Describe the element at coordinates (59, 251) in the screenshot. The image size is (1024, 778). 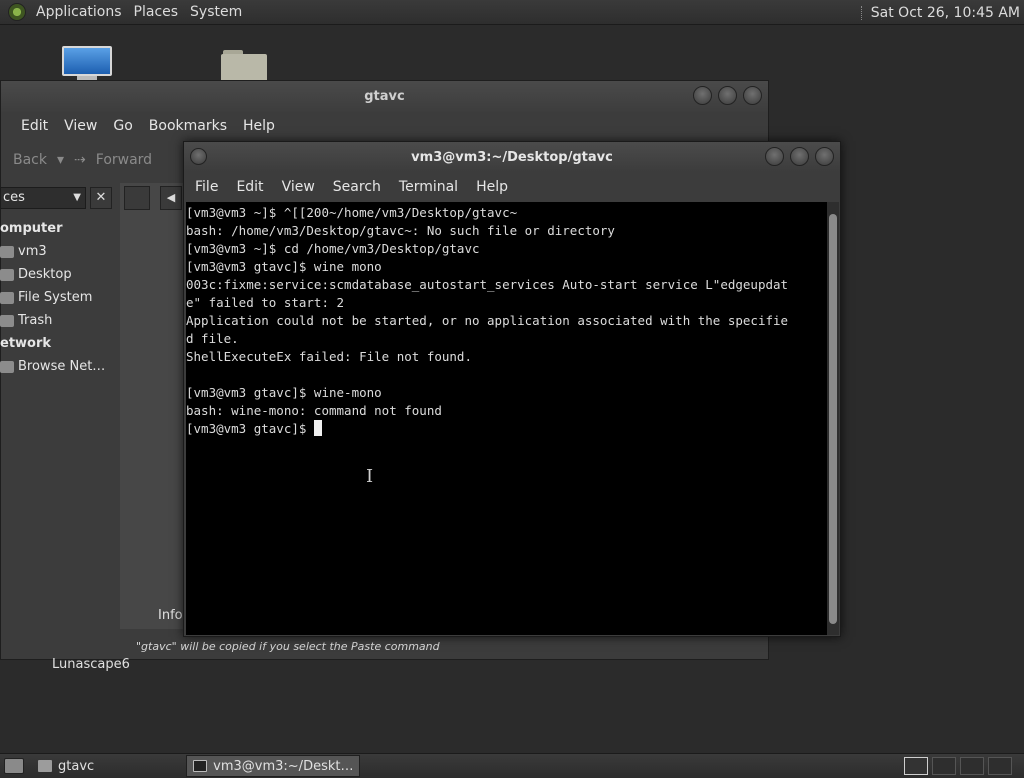
I see `sidebar-item-vm3: vm3` at that location.